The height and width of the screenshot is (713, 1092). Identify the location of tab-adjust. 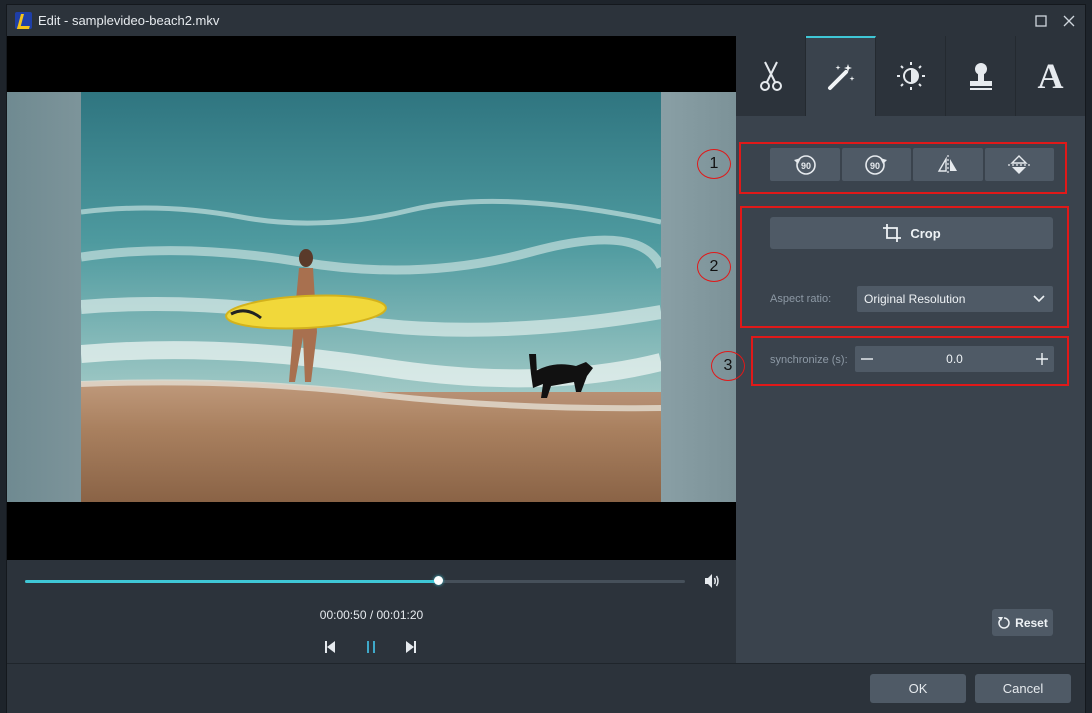
(911, 76).